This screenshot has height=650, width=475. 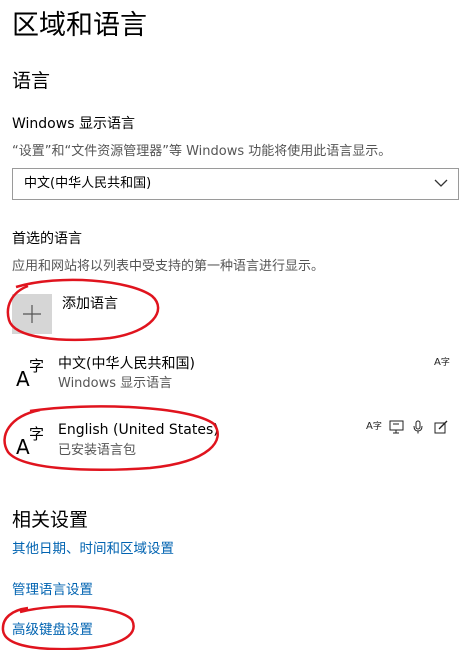 I want to click on speech-recognition-icon, so click(x=418, y=427).